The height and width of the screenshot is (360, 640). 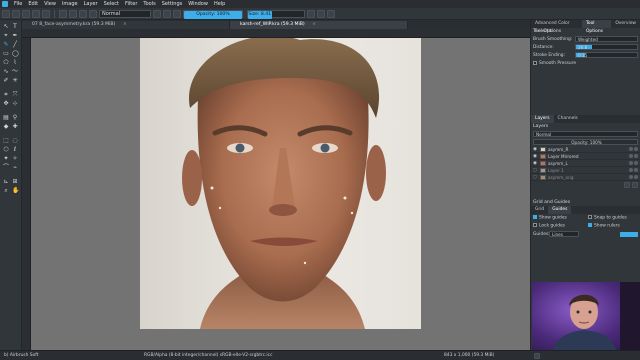 What do you see at coordinates (177, 13) in the screenshot?
I see `pressure-icon` at bounding box center [177, 13].